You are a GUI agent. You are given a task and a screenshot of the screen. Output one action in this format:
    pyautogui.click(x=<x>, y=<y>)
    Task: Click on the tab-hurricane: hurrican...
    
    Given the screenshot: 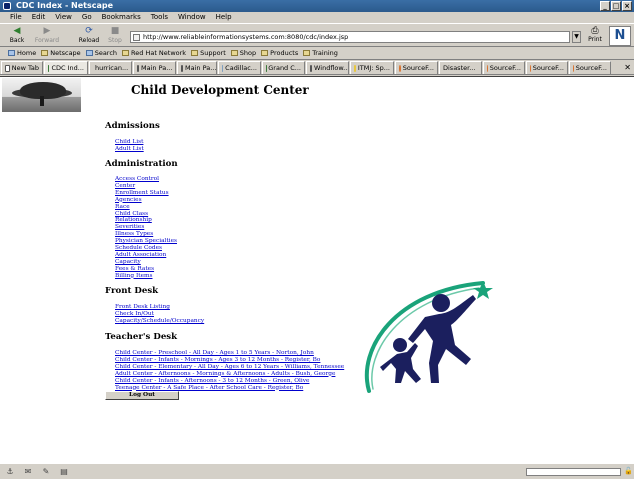 What is the action you would take?
    pyautogui.click(x=110, y=67)
    